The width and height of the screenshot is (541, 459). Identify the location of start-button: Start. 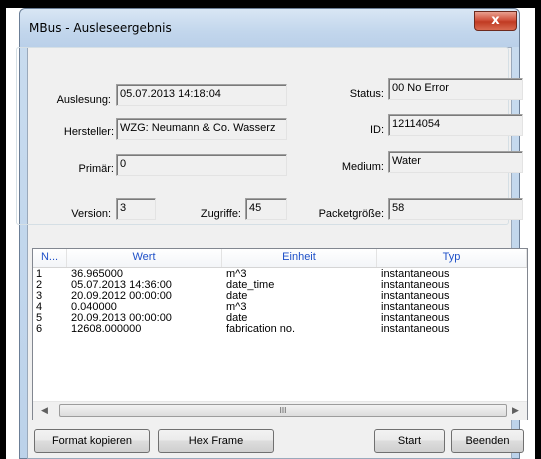
(409, 441).